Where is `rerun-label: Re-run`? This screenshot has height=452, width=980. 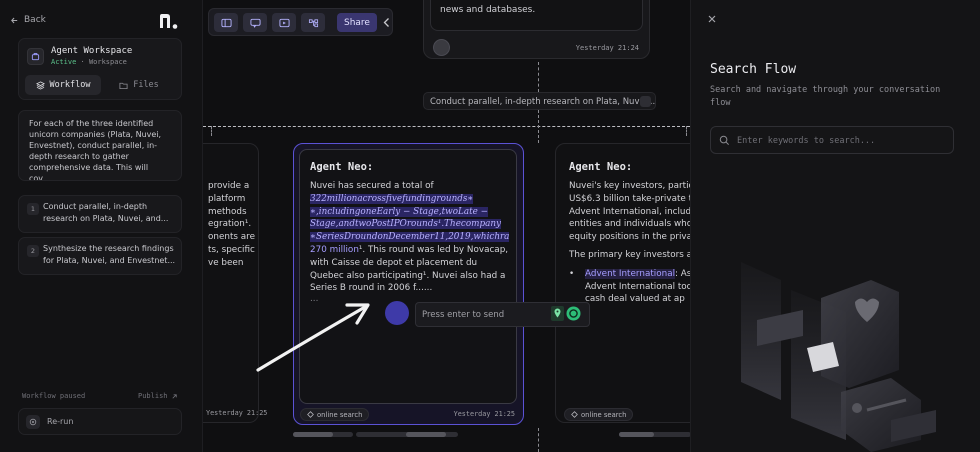
rerun-label: Re-run is located at coordinates (60, 421).